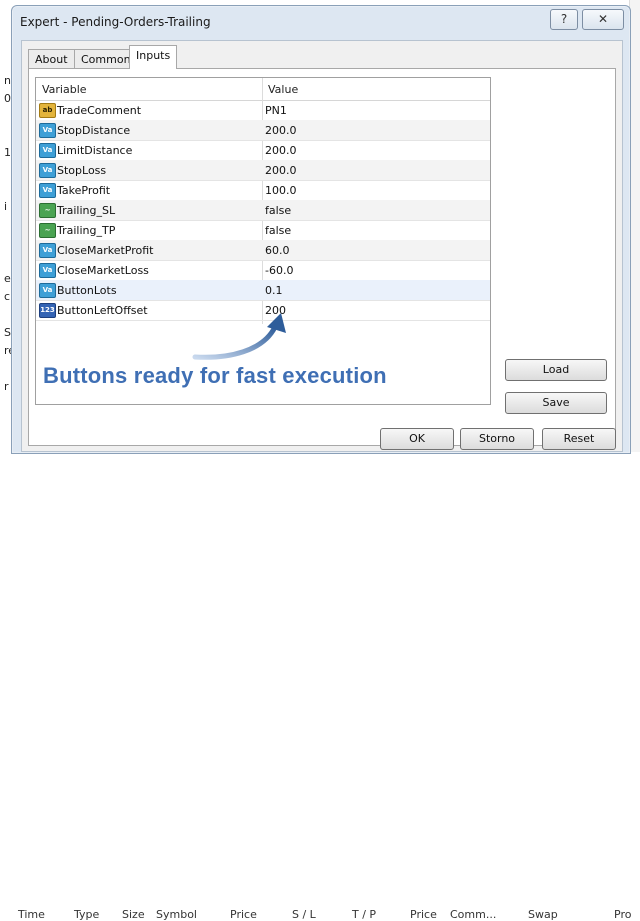 The image size is (640, 921). Describe the element at coordinates (87, 290) in the screenshot. I see `parameter-name: ButtonLots` at that location.